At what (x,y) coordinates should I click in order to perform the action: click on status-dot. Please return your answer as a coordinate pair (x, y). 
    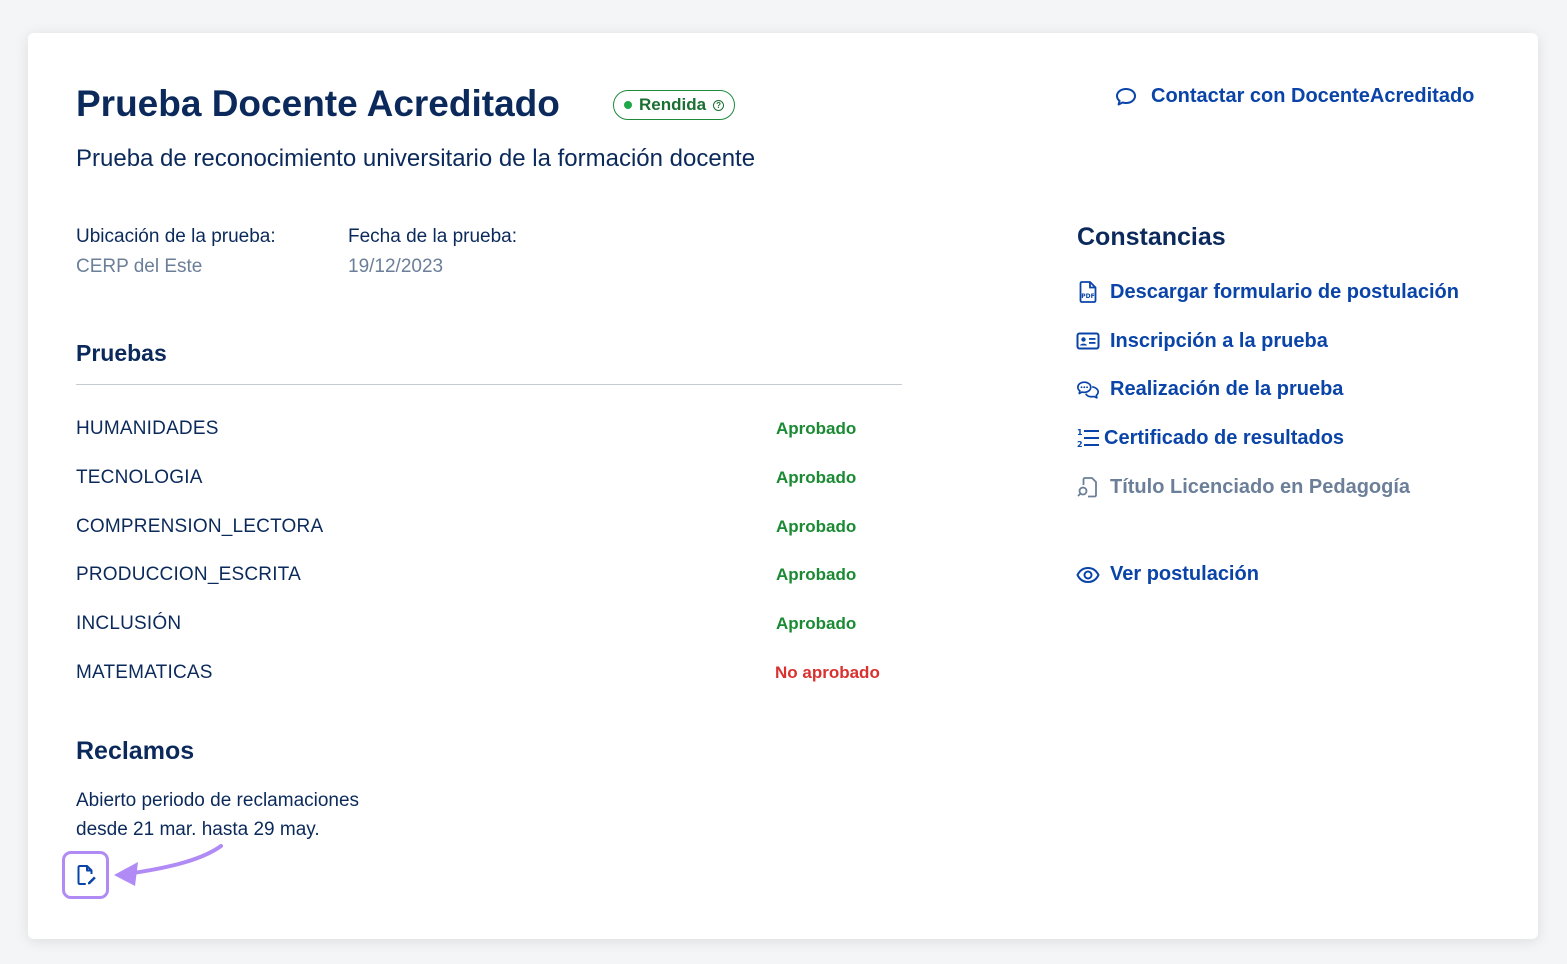
    Looking at the image, I should click on (628, 105).